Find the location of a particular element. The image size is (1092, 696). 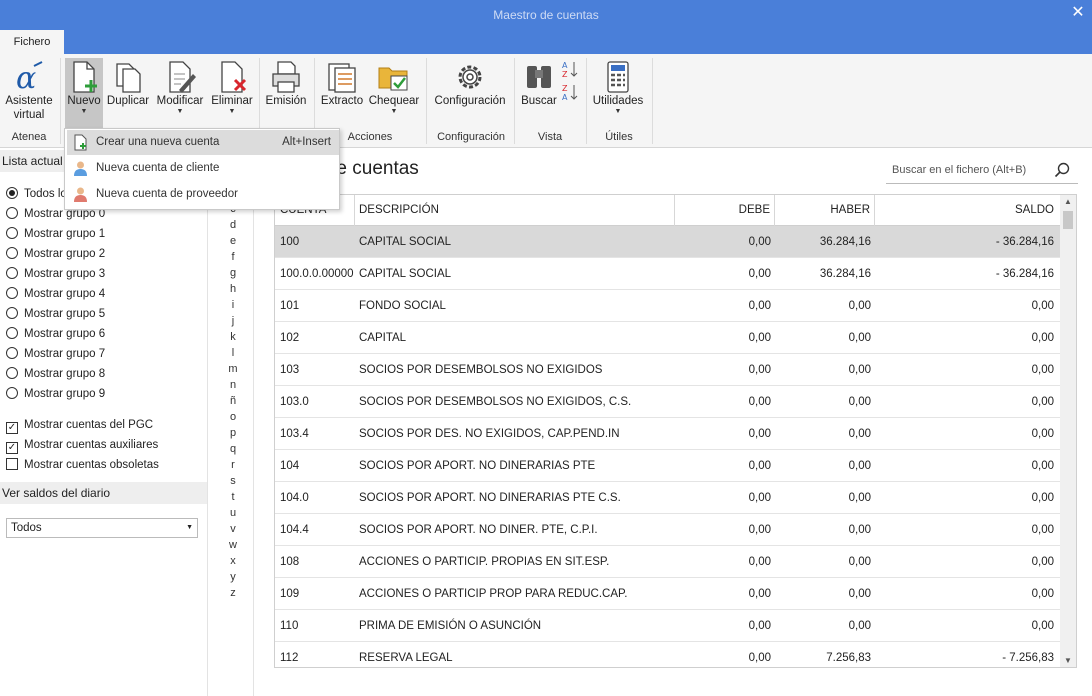

search-field: Buscar en el fichero (Alt+B) is located at coordinates (982, 171).